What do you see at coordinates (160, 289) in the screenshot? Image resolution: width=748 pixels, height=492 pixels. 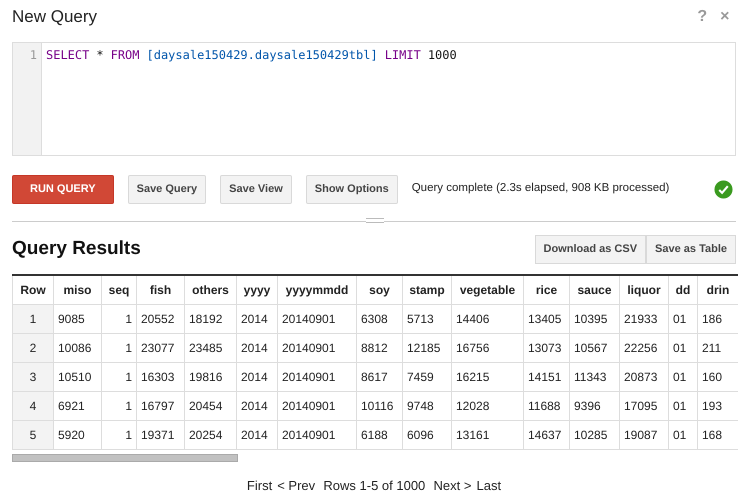 I see `column-header: fish` at bounding box center [160, 289].